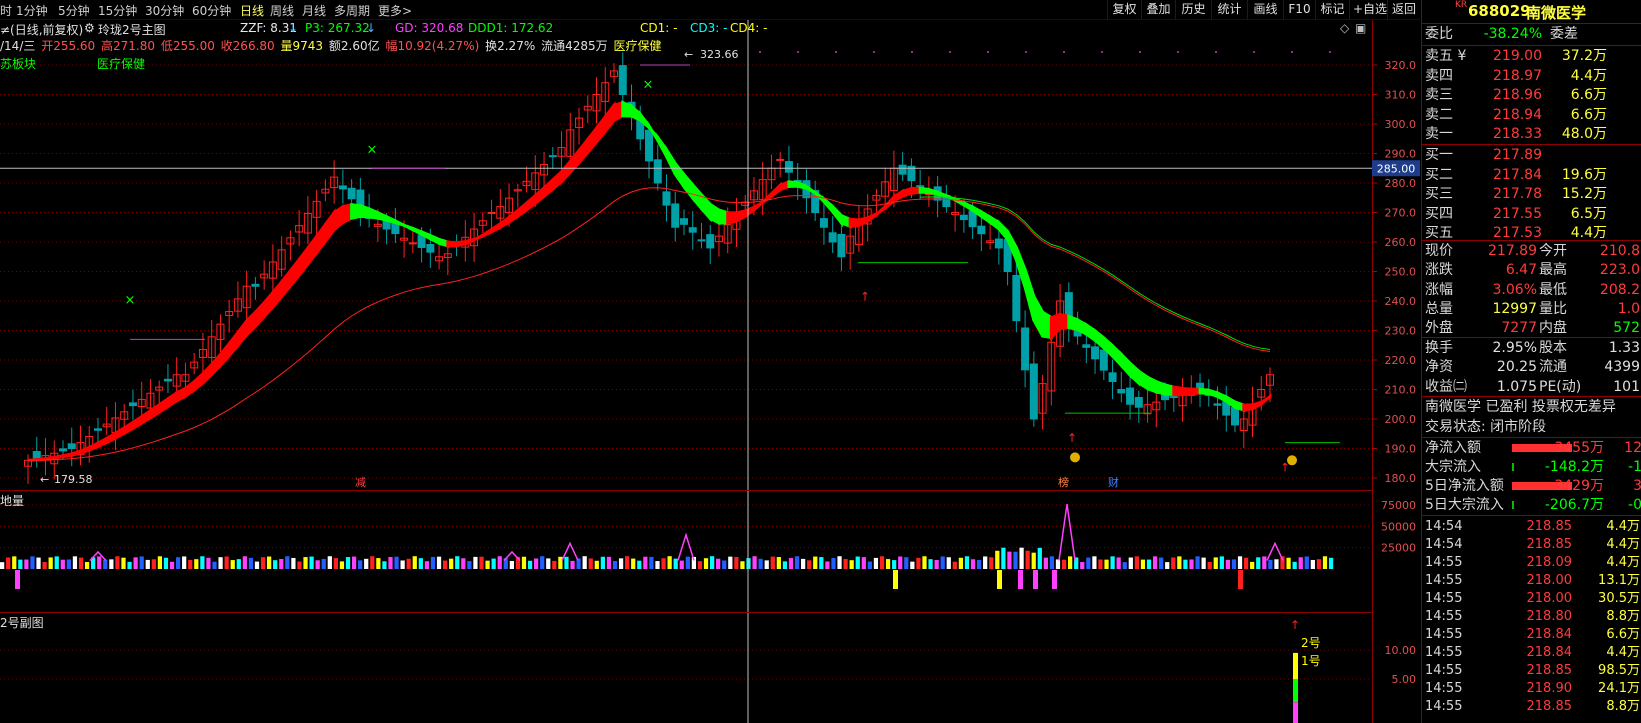  I want to click on sub-chart: 10.00 5.00 ↑2号 1号, so click(710, 668).